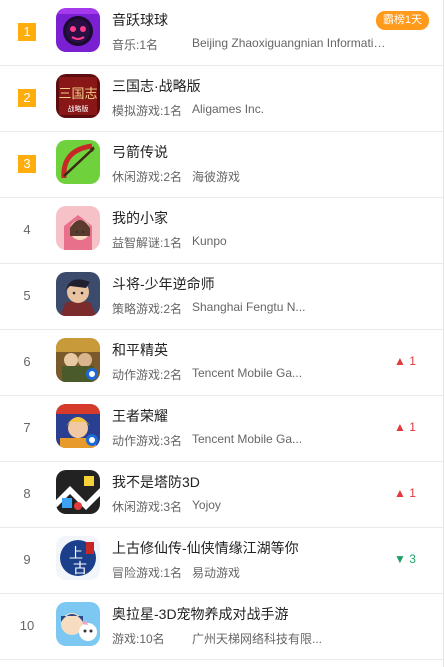 This screenshot has height=667, width=444. What do you see at coordinates (78, 30) in the screenshot?
I see `music-ball-icon` at bounding box center [78, 30].